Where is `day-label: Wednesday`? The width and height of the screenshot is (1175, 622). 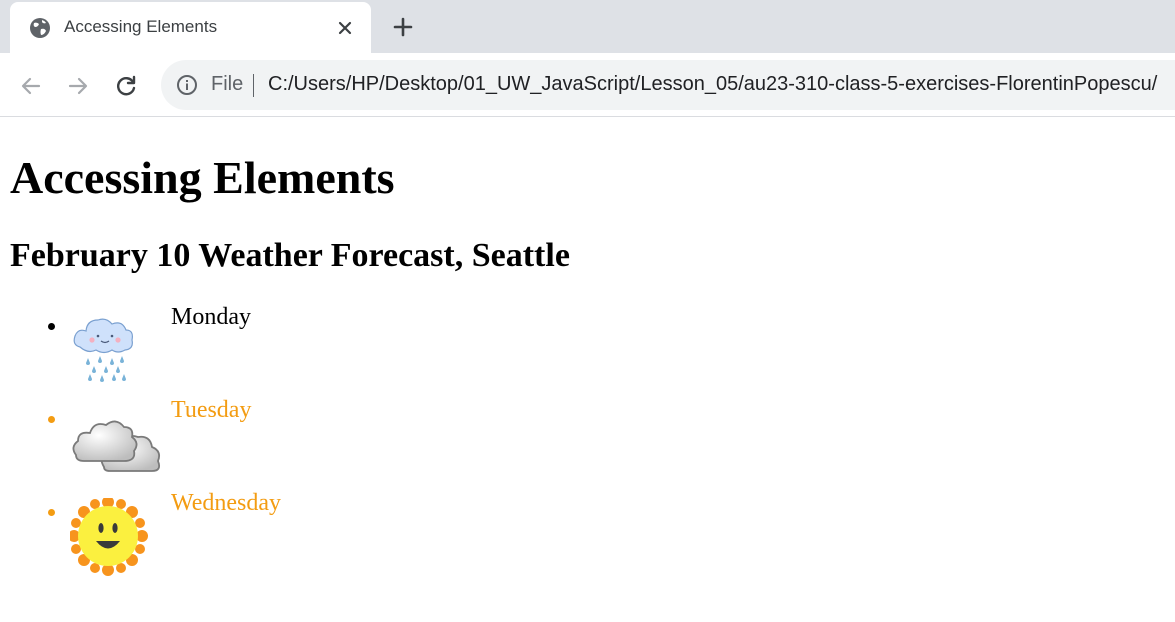 day-label: Wednesday is located at coordinates (226, 503).